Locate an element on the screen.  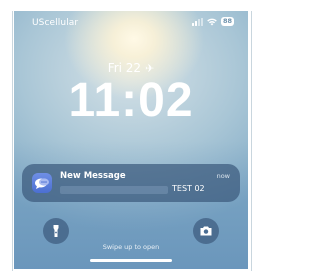
clock: 11:02 is located at coordinates (131, 100).